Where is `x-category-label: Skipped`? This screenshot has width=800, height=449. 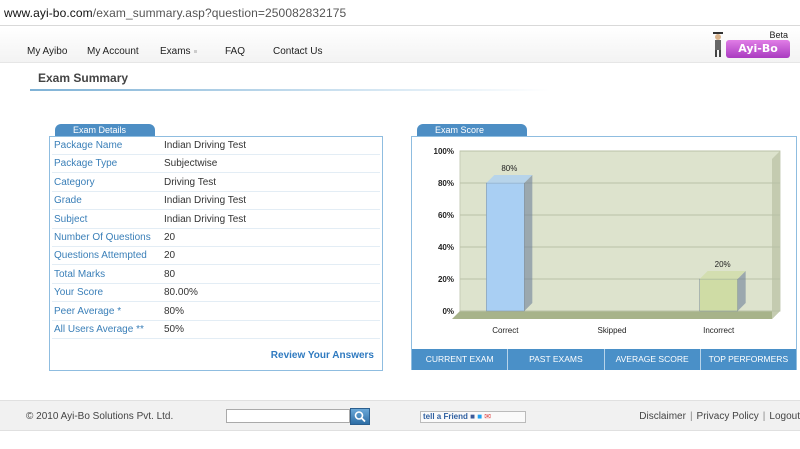
x-category-label: Skipped is located at coordinates (612, 330).